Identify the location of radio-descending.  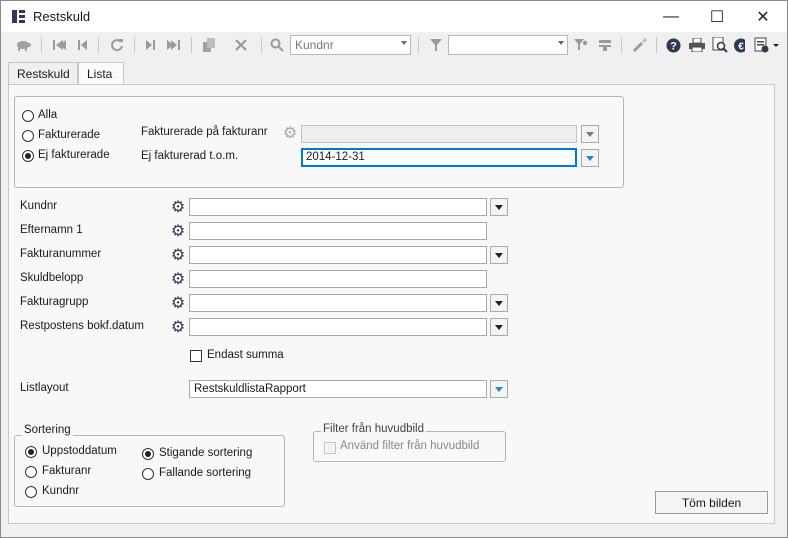
(148, 474).